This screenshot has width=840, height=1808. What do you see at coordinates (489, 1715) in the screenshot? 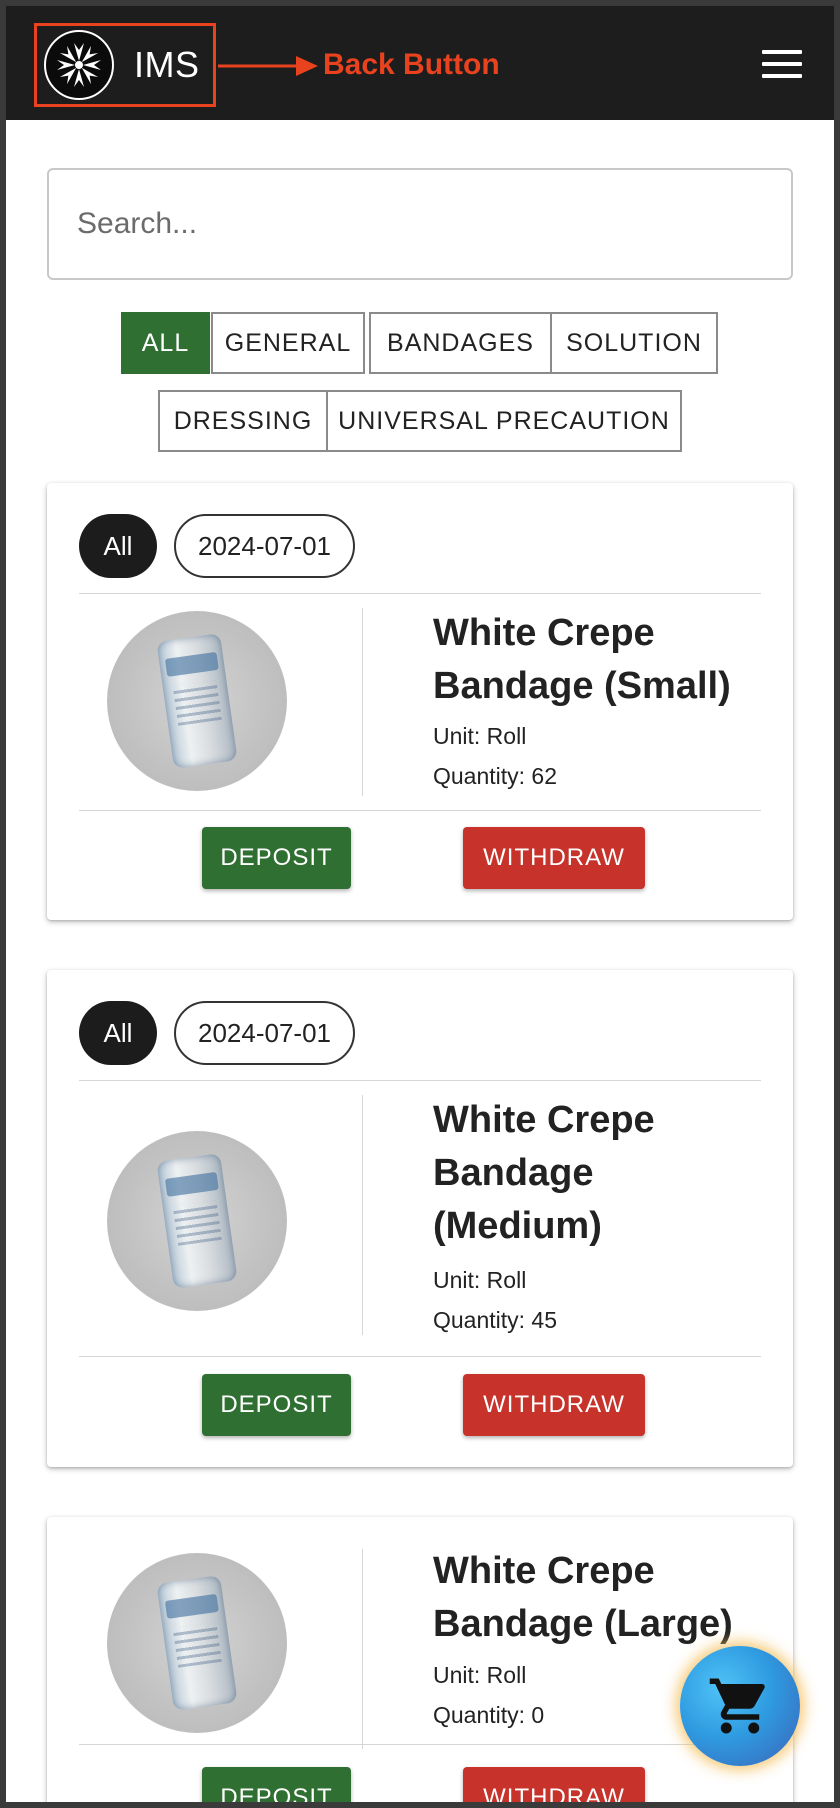
I see `item-quantity: Quantity: 0` at bounding box center [489, 1715].